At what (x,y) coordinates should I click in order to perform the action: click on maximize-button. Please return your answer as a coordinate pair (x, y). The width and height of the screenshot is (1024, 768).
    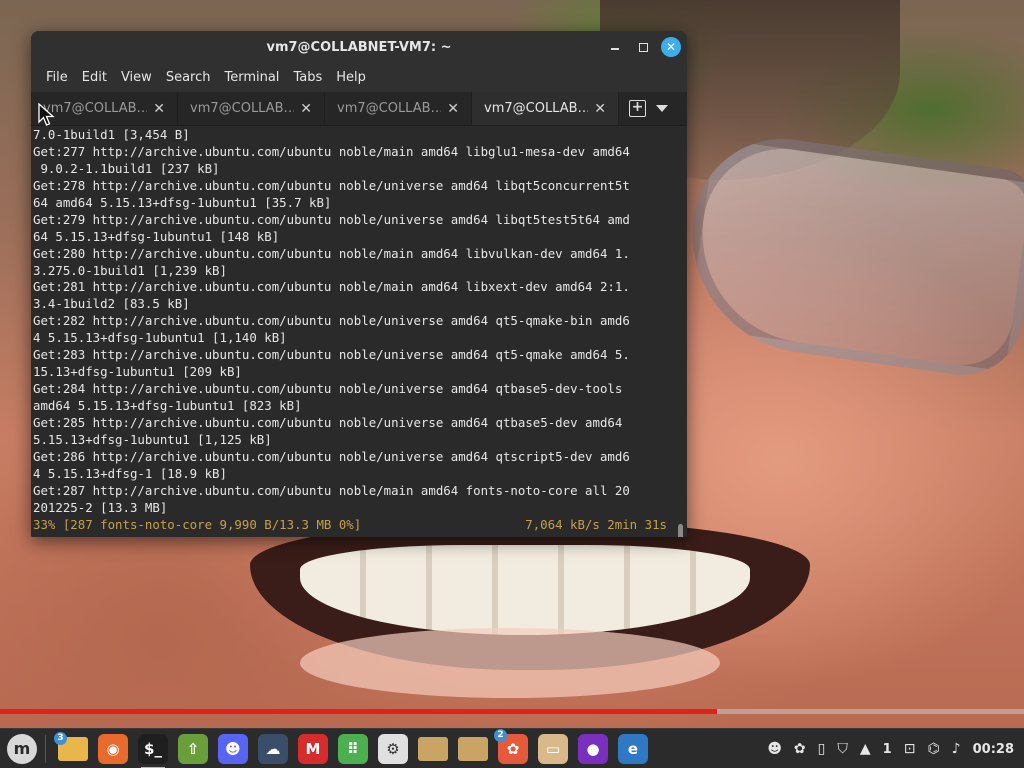
    Looking at the image, I should click on (643, 47).